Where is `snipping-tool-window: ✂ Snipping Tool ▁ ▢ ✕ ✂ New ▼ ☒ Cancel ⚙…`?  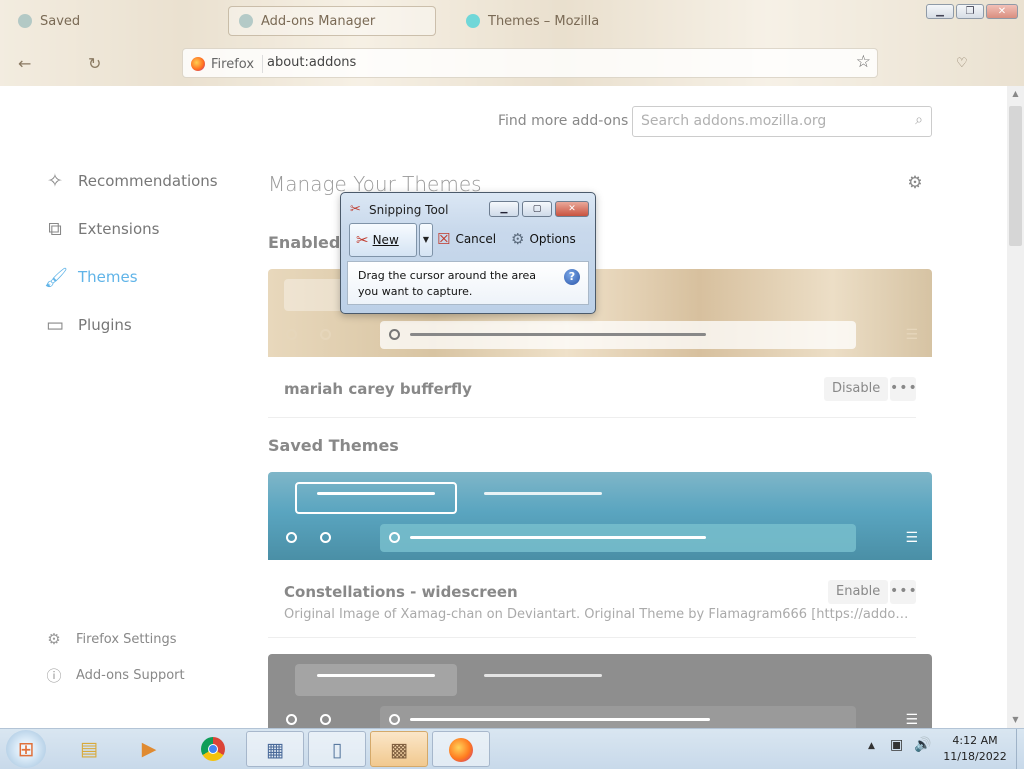 snipping-tool-window: ✂ Snipping Tool ▁ ▢ ✕ ✂ New ▼ ☒ Cancel ⚙… is located at coordinates (468, 253).